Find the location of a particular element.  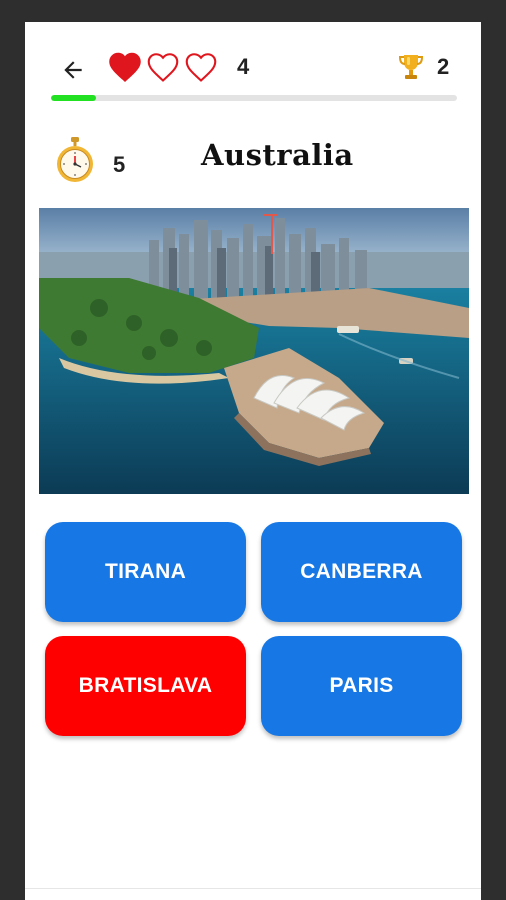

timer-value: 5 is located at coordinates (119, 164).